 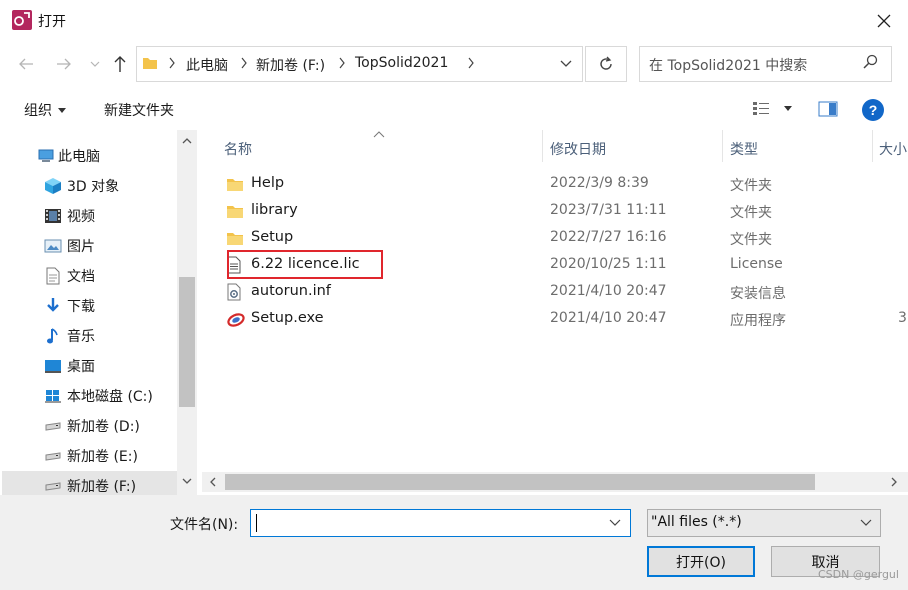 I want to click on drive-icon, so click(x=53, y=426).